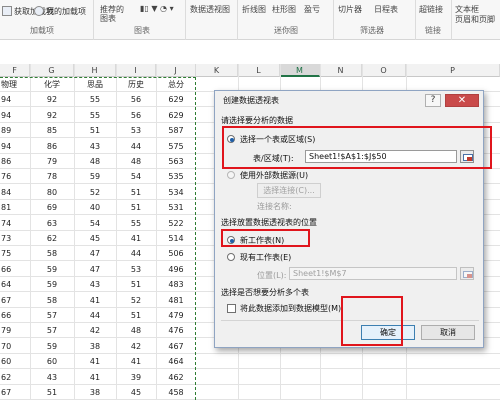  I want to click on radio-external-source-label: 使用外部数据源(U), so click(274, 175).